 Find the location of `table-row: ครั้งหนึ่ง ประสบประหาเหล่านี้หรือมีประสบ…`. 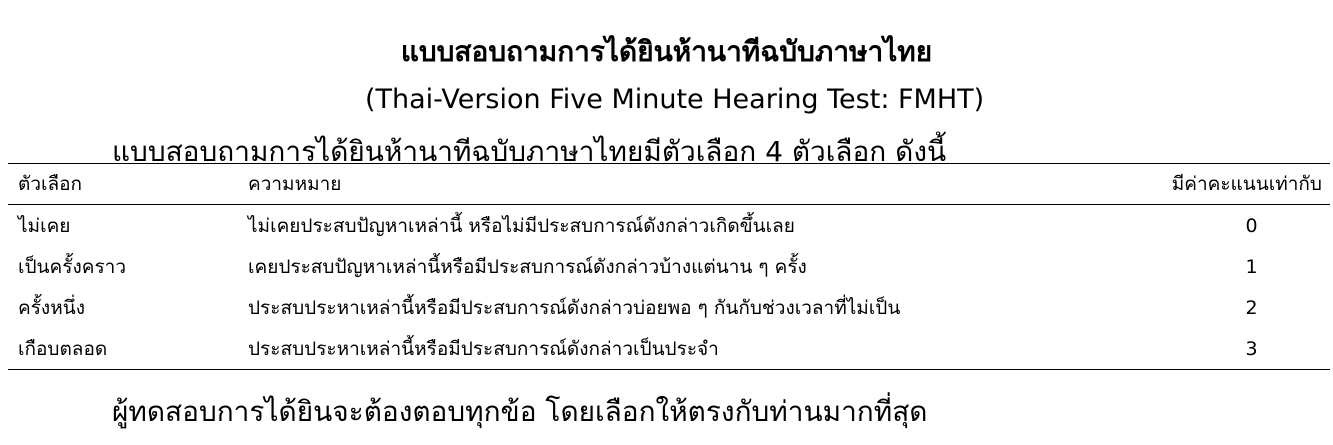

table-row: ครั้งหนึ่ง ประสบประหาเหล่านี้หรือมีประสบ… is located at coordinates (669, 307).